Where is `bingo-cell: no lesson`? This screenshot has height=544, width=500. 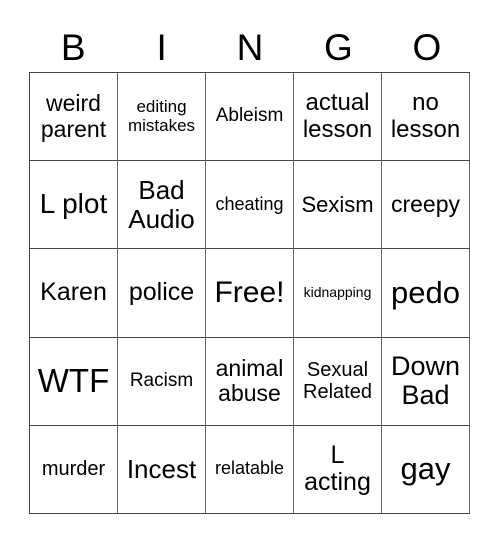 bingo-cell: no lesson is located at coordinates (426, 117).